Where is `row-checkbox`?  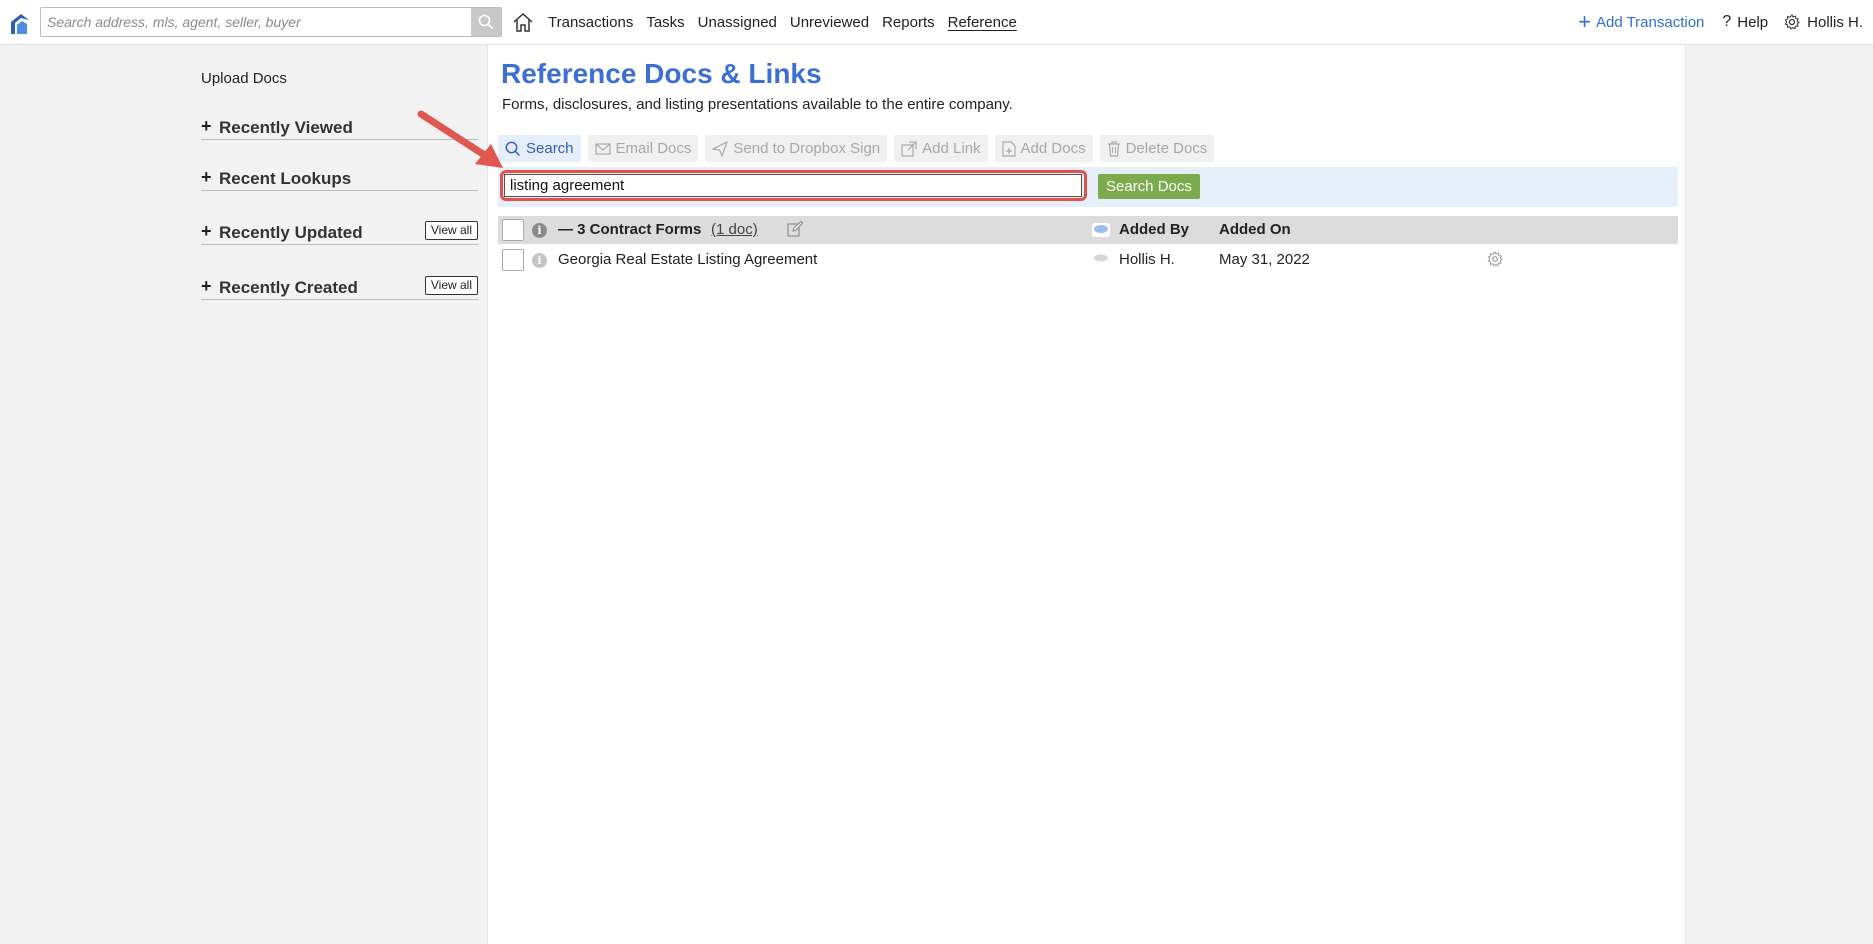
row-checkbox is located at coordinates (513, 260).